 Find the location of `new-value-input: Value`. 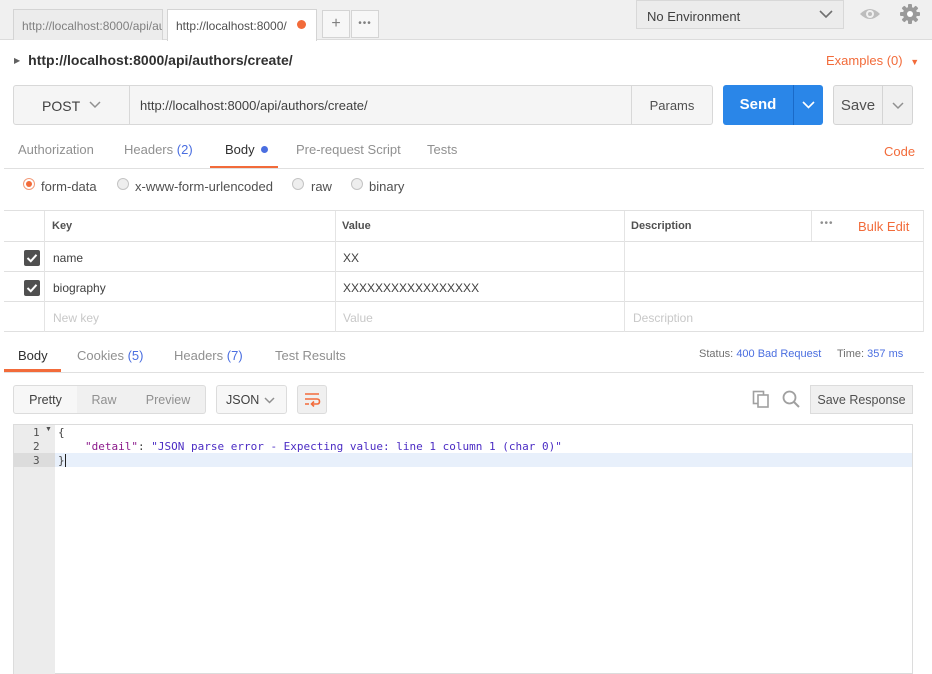

new-value-input: Value is located at coordinates (358, 318).